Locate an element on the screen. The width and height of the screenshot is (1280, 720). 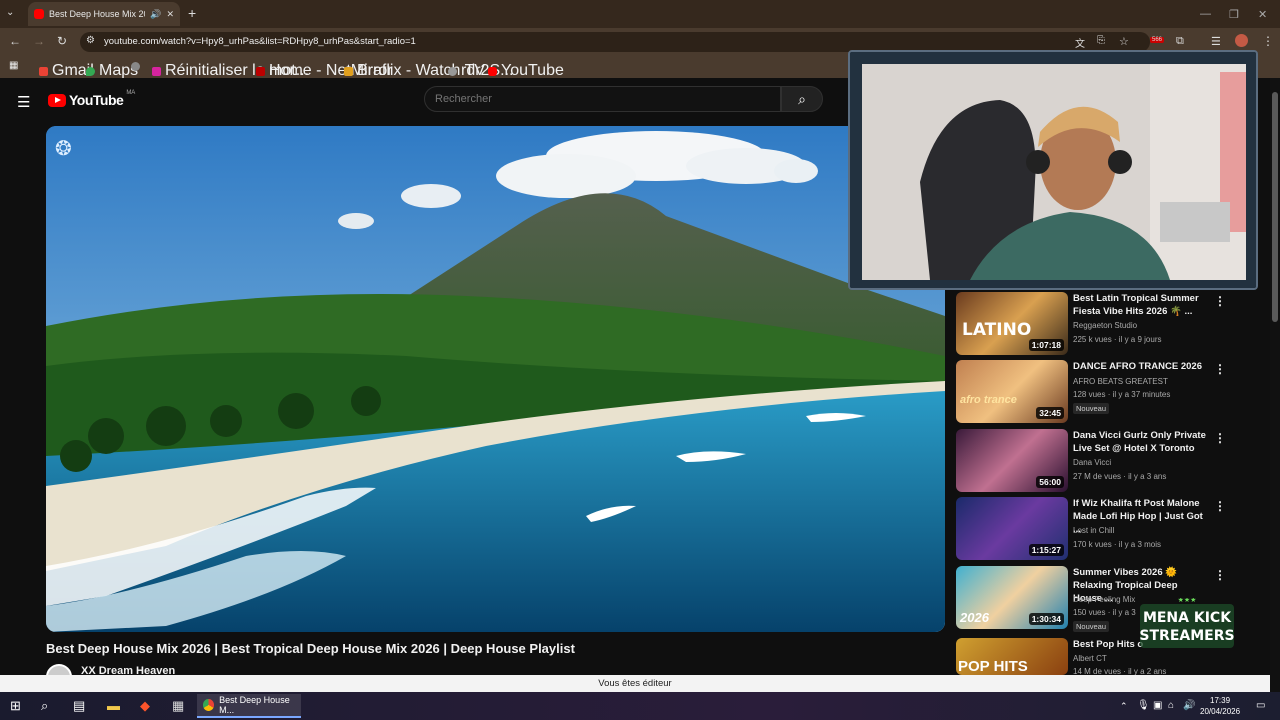
video-thumbnail: 1:15:27 is located at coordinates (1012, 528).